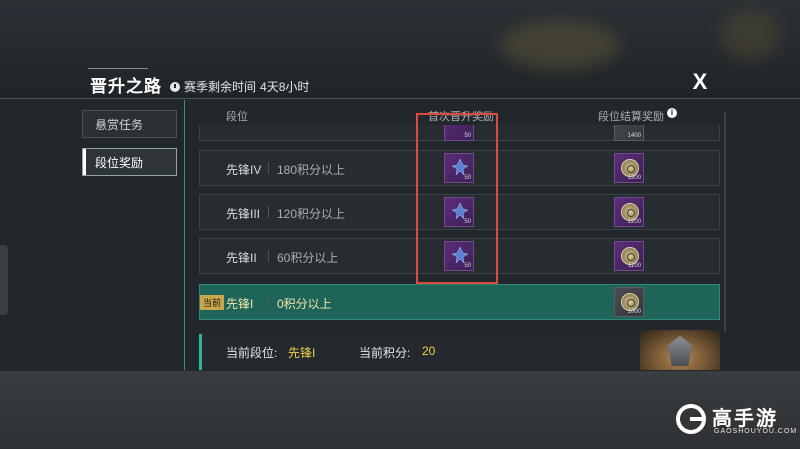 This screenshot has width=800, height=449. I want to click on item-quantity: 1100, so click(634, 266).